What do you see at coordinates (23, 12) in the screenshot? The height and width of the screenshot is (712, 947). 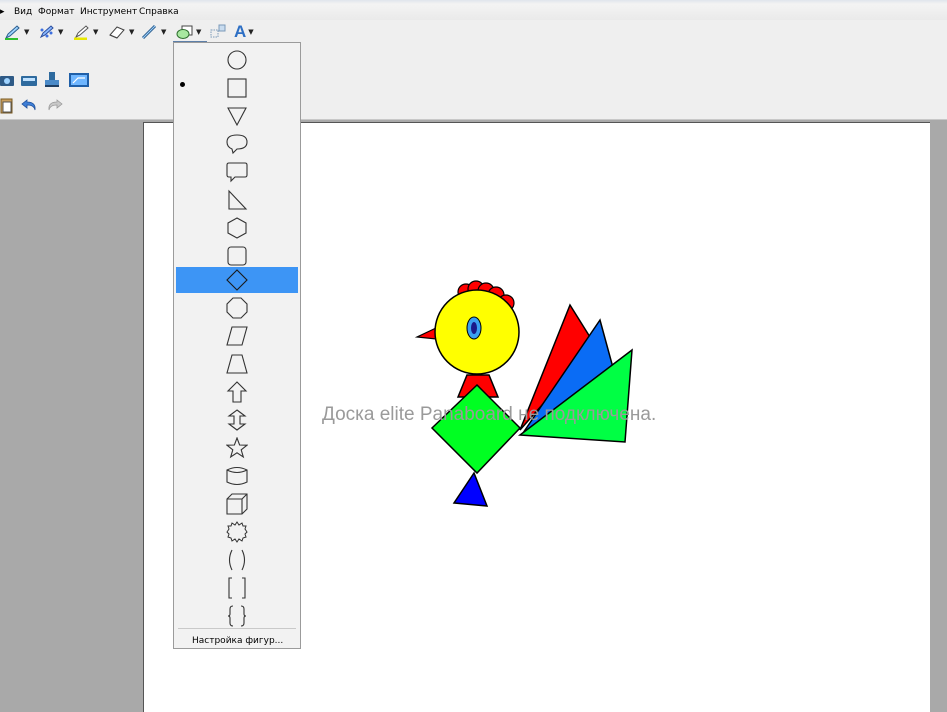 I see `menu-item-view: Вид` at bounding box center [23, 12].